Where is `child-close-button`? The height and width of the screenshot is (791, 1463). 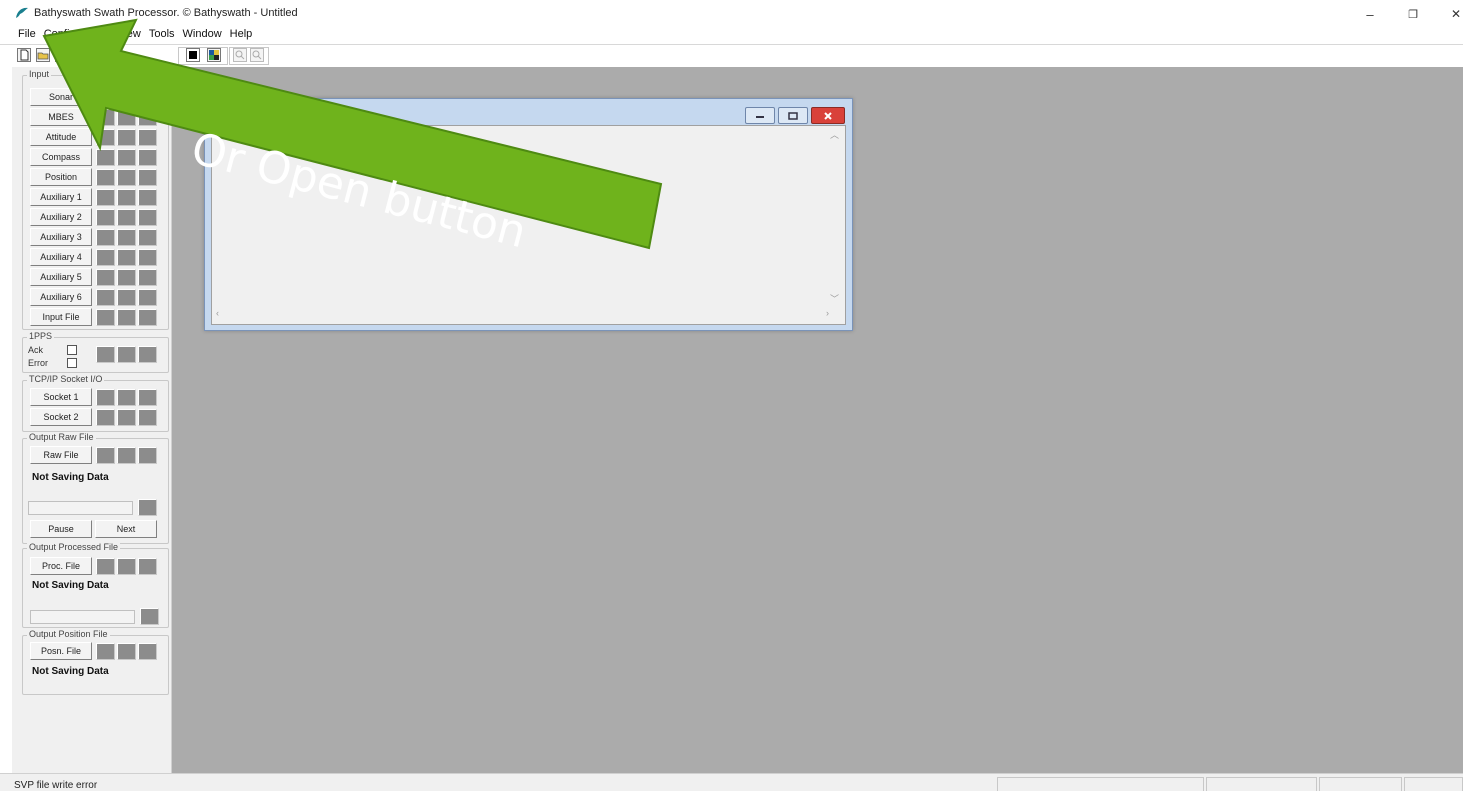
child-close-button is located at coordinates (828, 115).